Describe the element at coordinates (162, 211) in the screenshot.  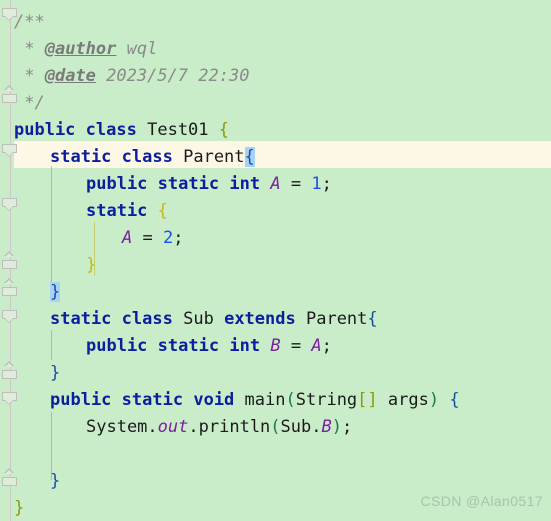
I see `brace-open-l8: {` at that location.